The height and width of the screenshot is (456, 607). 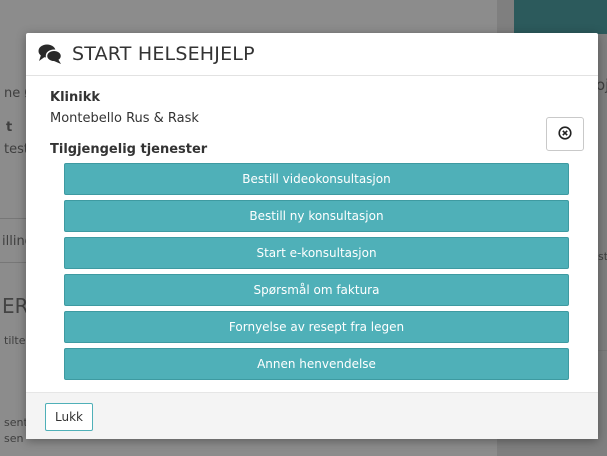 What do you see at coordinates (312, 415) in the screenshot?
I see `dialog-footer: Lukk` at bounding box center [312, 415].